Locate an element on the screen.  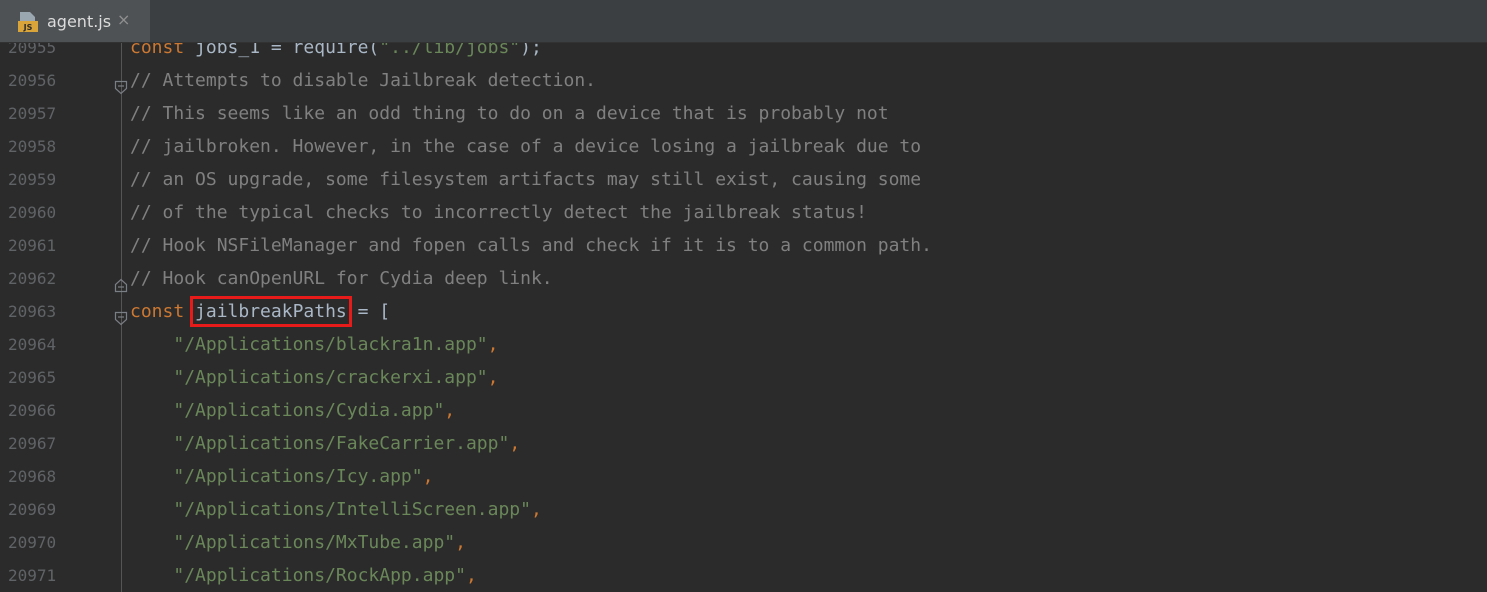
close-icon: × is located at coordinates (123, 19).